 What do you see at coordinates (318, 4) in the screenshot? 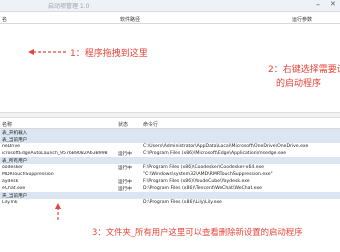
I see `minimize-button: –` at bounding box center [318, 4].